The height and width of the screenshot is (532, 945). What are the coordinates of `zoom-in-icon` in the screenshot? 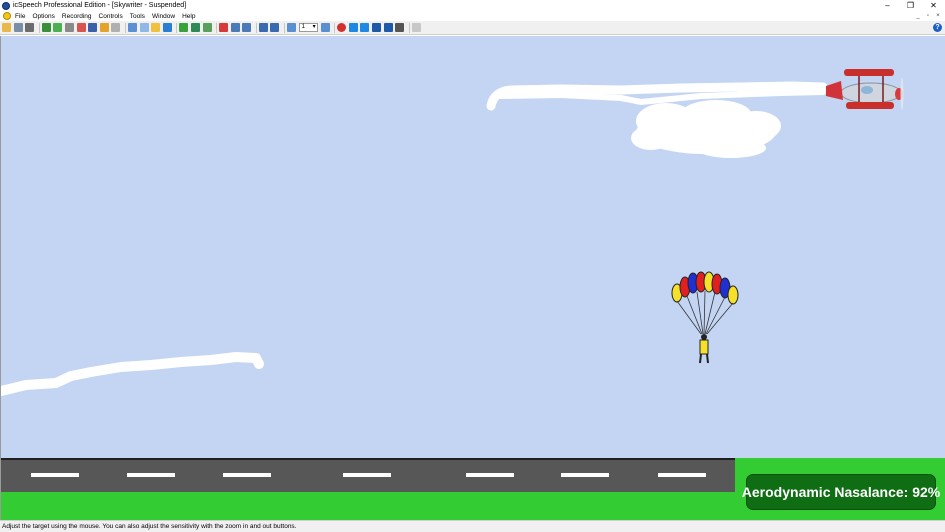 It's located at (292, 27).